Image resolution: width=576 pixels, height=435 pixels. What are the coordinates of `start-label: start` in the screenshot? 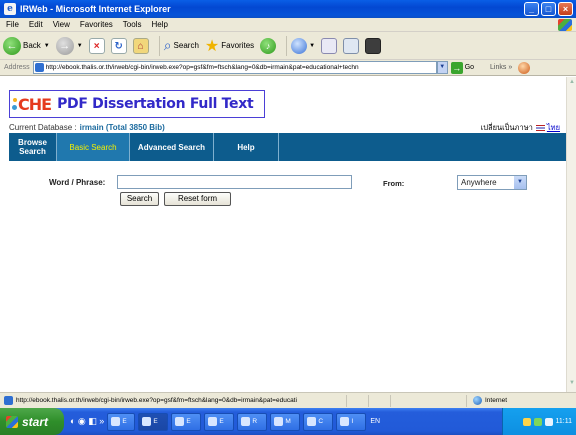 It's located at (35, 421).